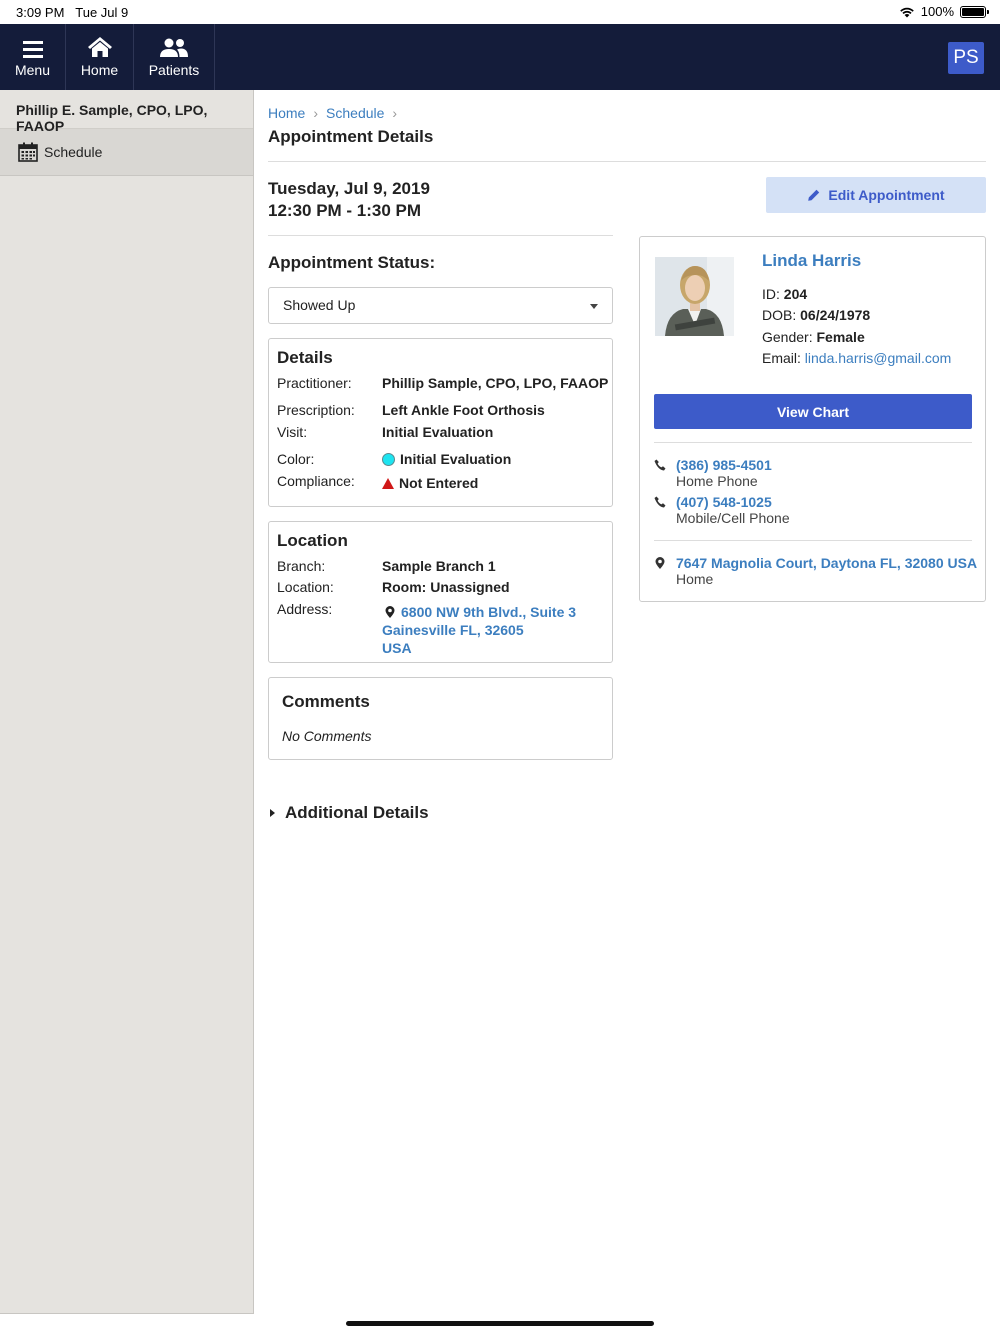 Image resolution: width=1000 pixels, height=1334 pixels. What do you see at coordinates (456, 459) in the screenshot?
I see `color-text: Initial Evaluation` at bounding box center [456, 459].